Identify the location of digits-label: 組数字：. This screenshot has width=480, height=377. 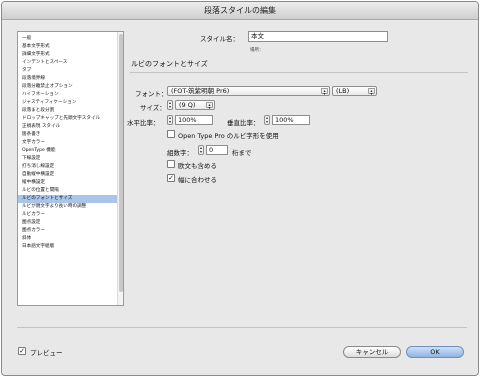
(180, 153).